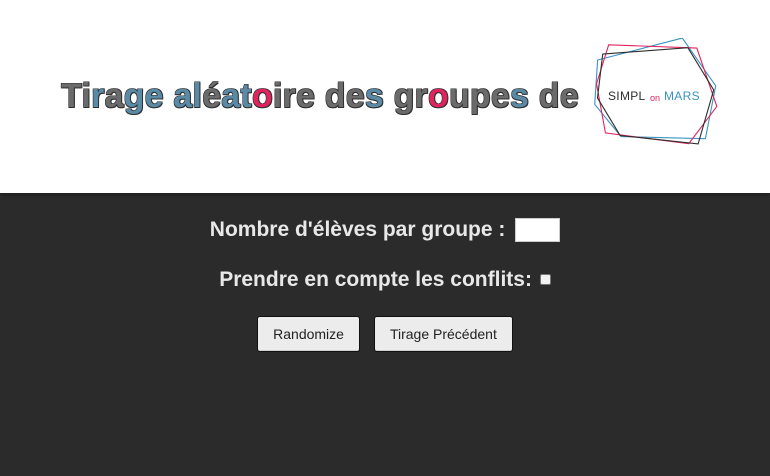 This screenshot has height=476, width=770. What do you see at coordinates (357, 230) in the screenshot?
I see `group-size-label: Nombre d'élèves par groupe :` at bounding box center [357, 230].